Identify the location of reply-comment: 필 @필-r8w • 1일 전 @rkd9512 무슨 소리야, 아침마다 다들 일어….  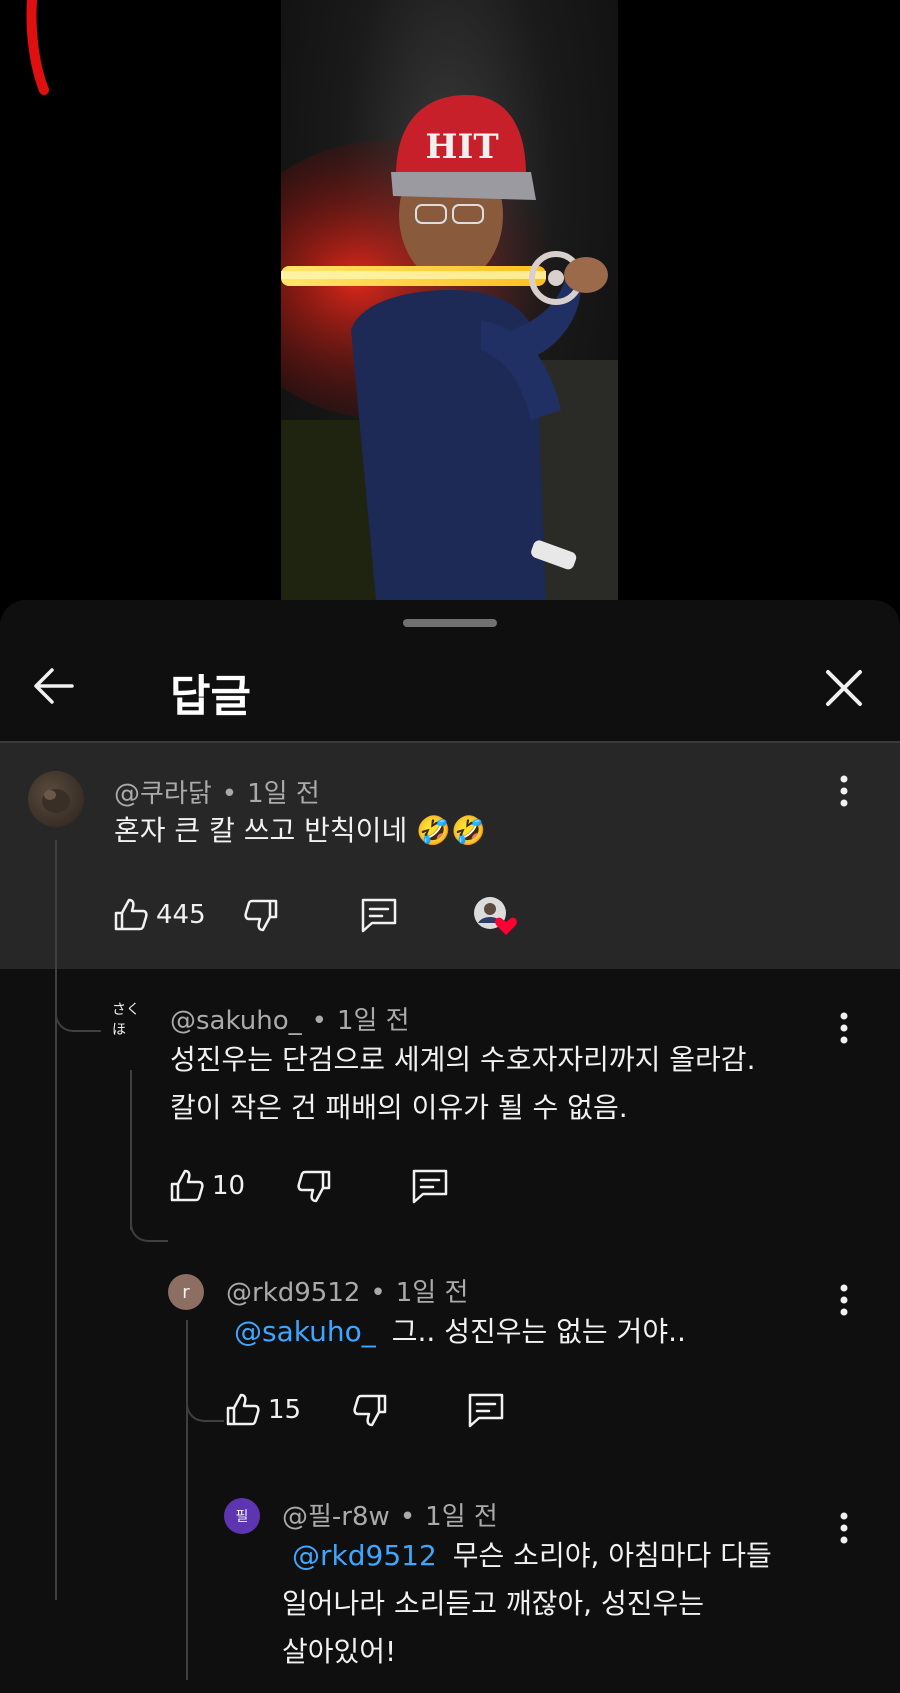
(450, 1594).